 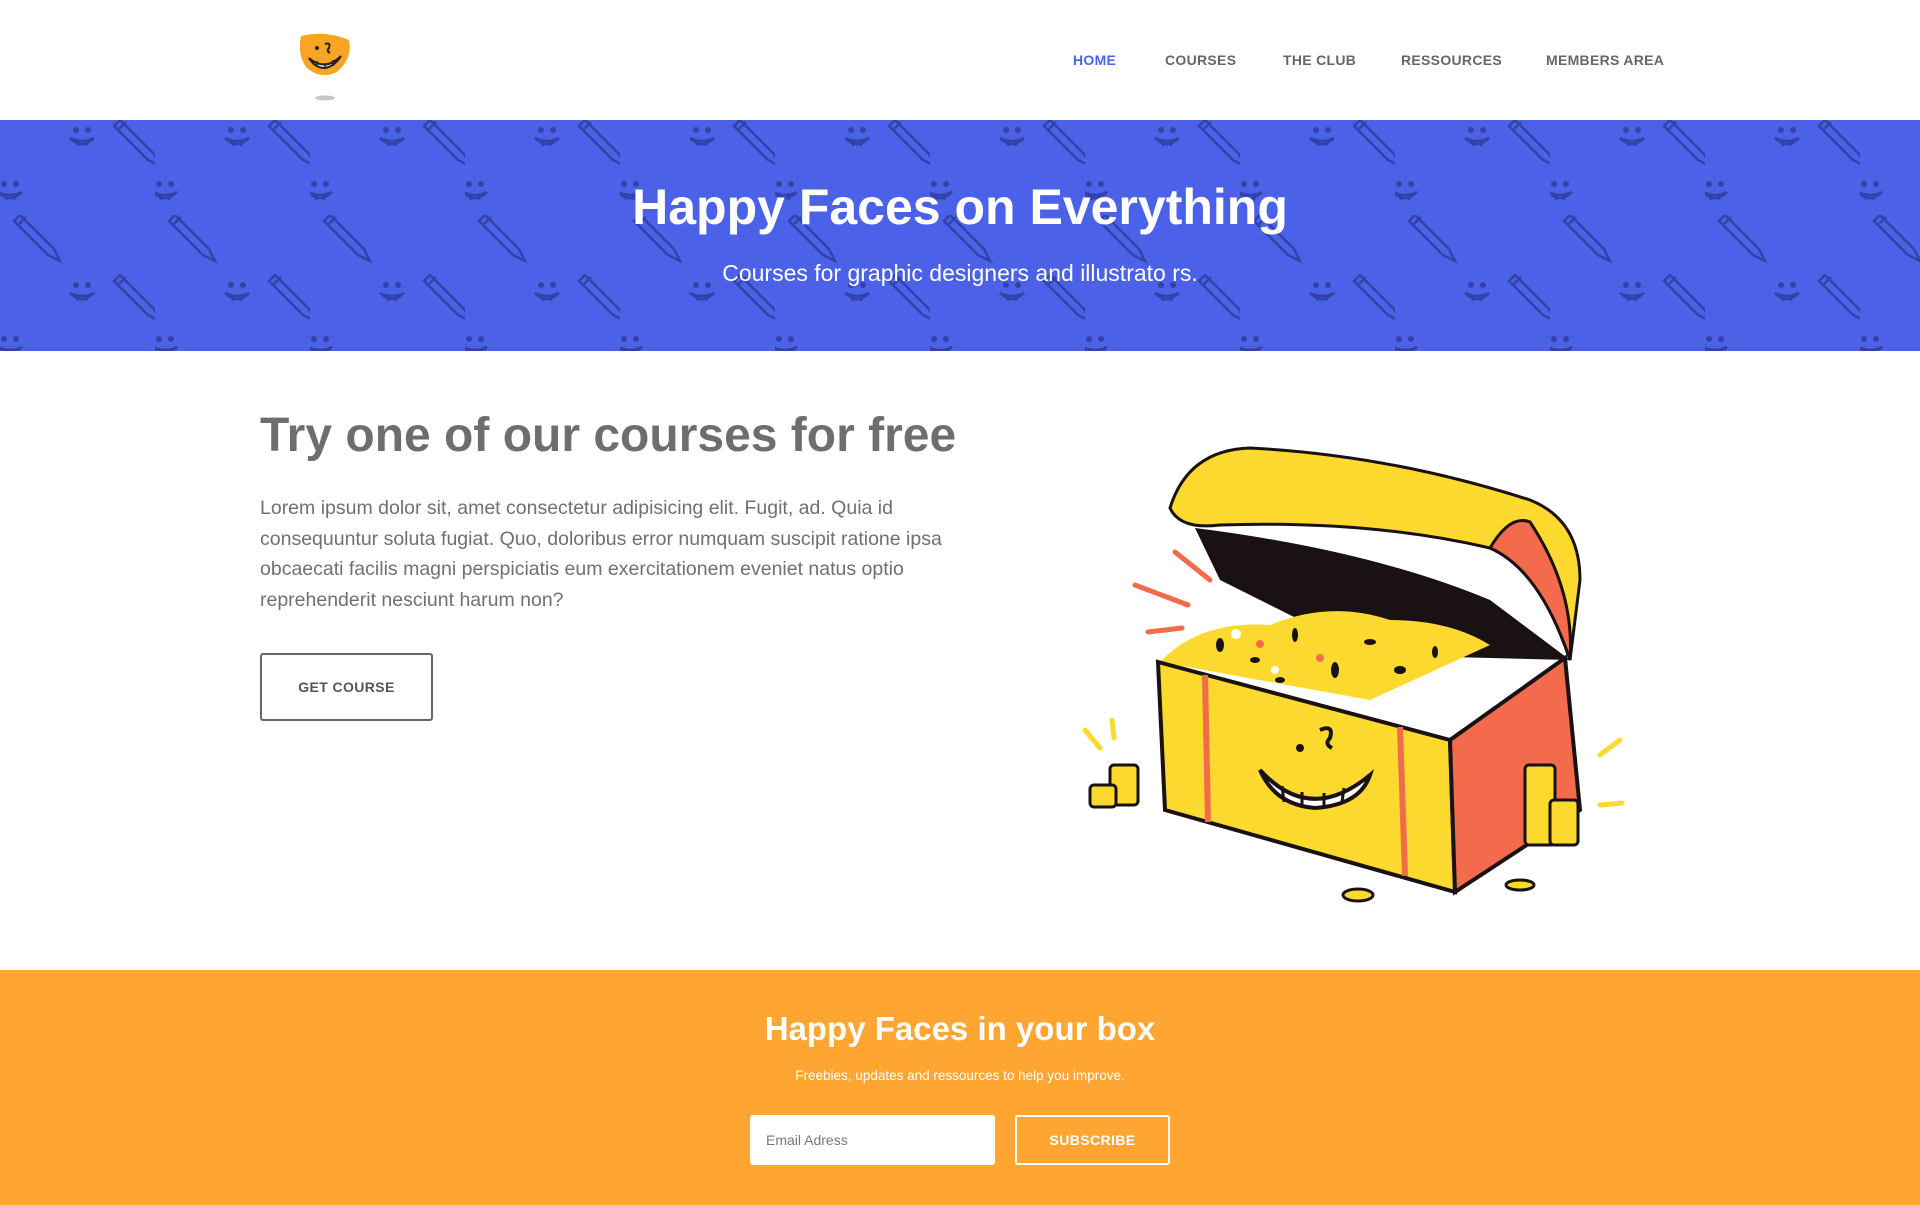 I want to click on nav-members-area: MEMBERS AREA, so click(x=1605, y=60).